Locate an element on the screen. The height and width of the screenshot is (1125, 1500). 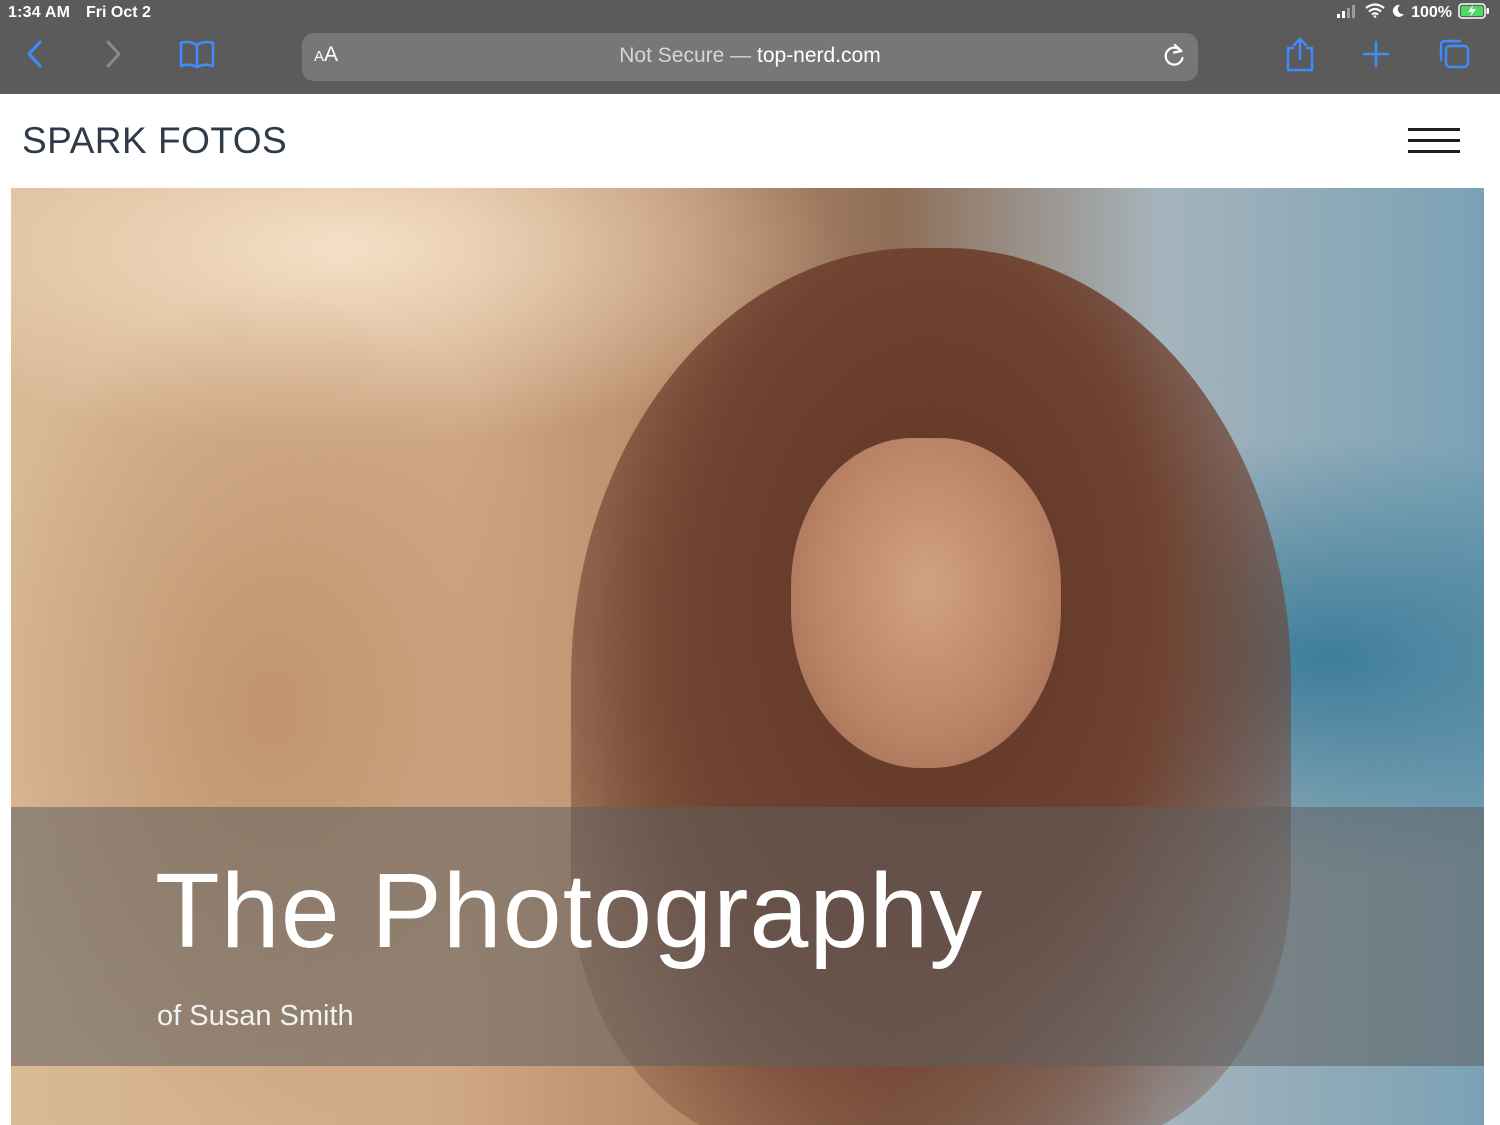
bookmarks-button is located at coordinates (197, 56).